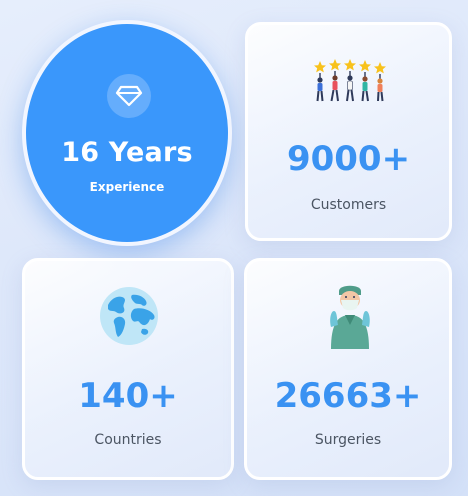  I want to click on surgeries-label: Surgeries, so click(348, 440).